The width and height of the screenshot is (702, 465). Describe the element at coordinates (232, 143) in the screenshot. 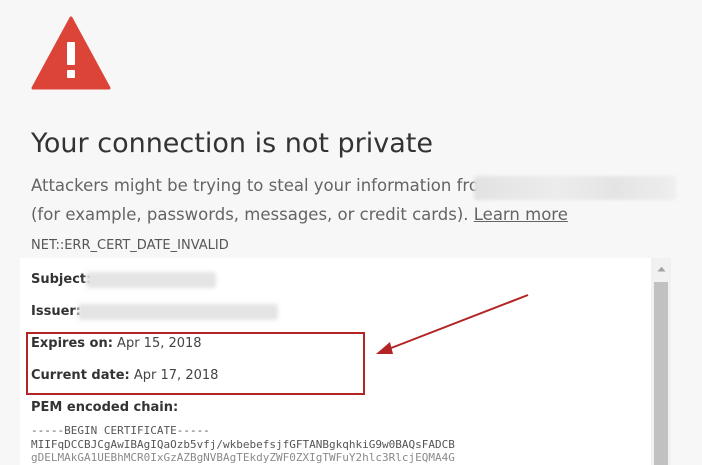

I see `page-title: Your connection is not private` at that location.